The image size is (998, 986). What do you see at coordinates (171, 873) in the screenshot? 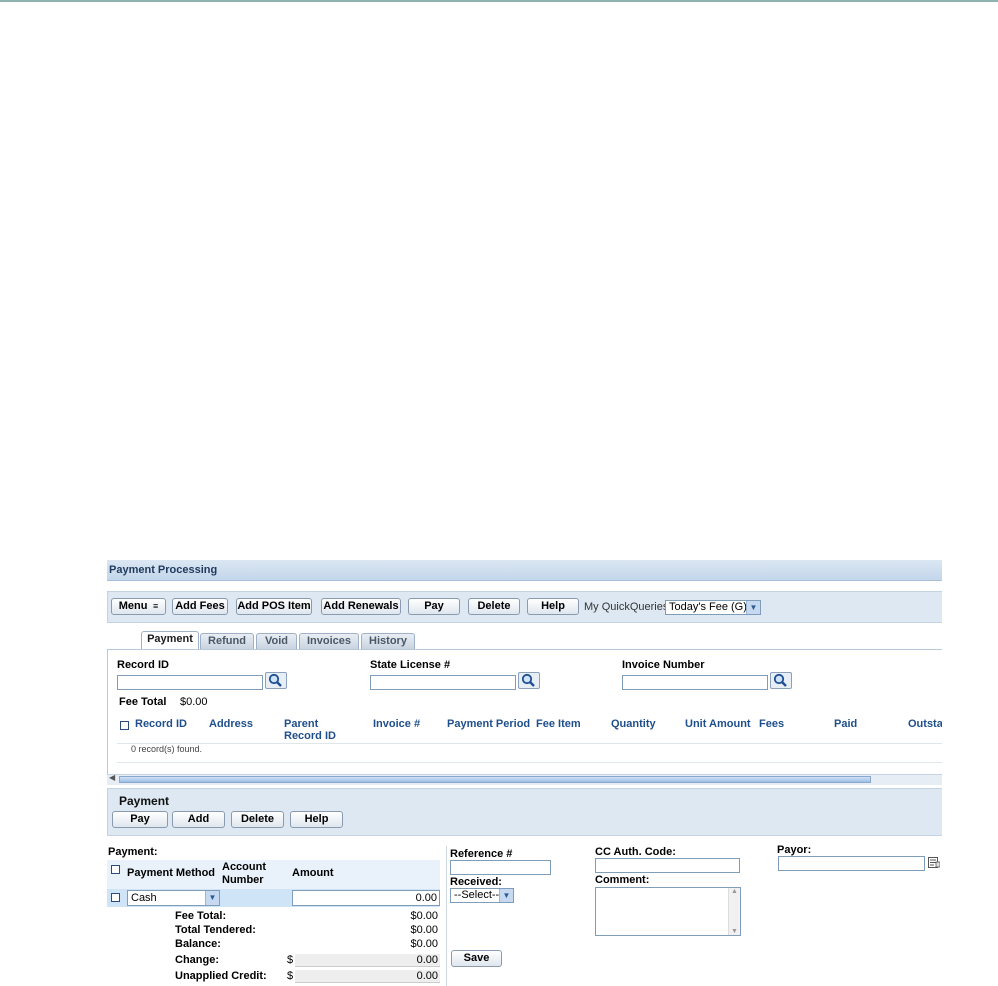
I see `col-payment-method: Payment Method` at bounding box center [171, 873].